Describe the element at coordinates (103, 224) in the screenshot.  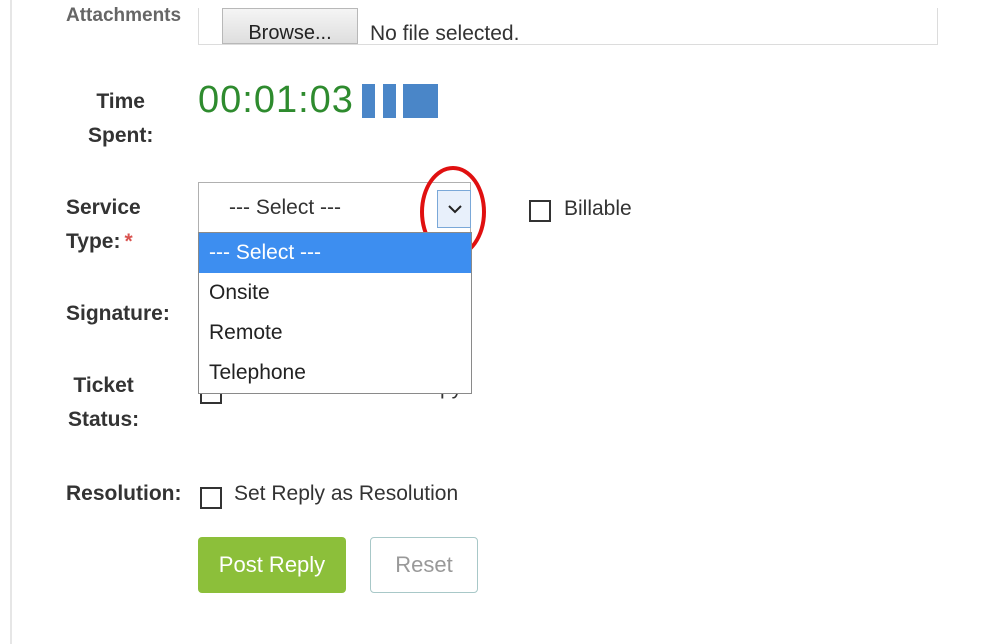
I see `service-type-label: Service Type: *` at that location.